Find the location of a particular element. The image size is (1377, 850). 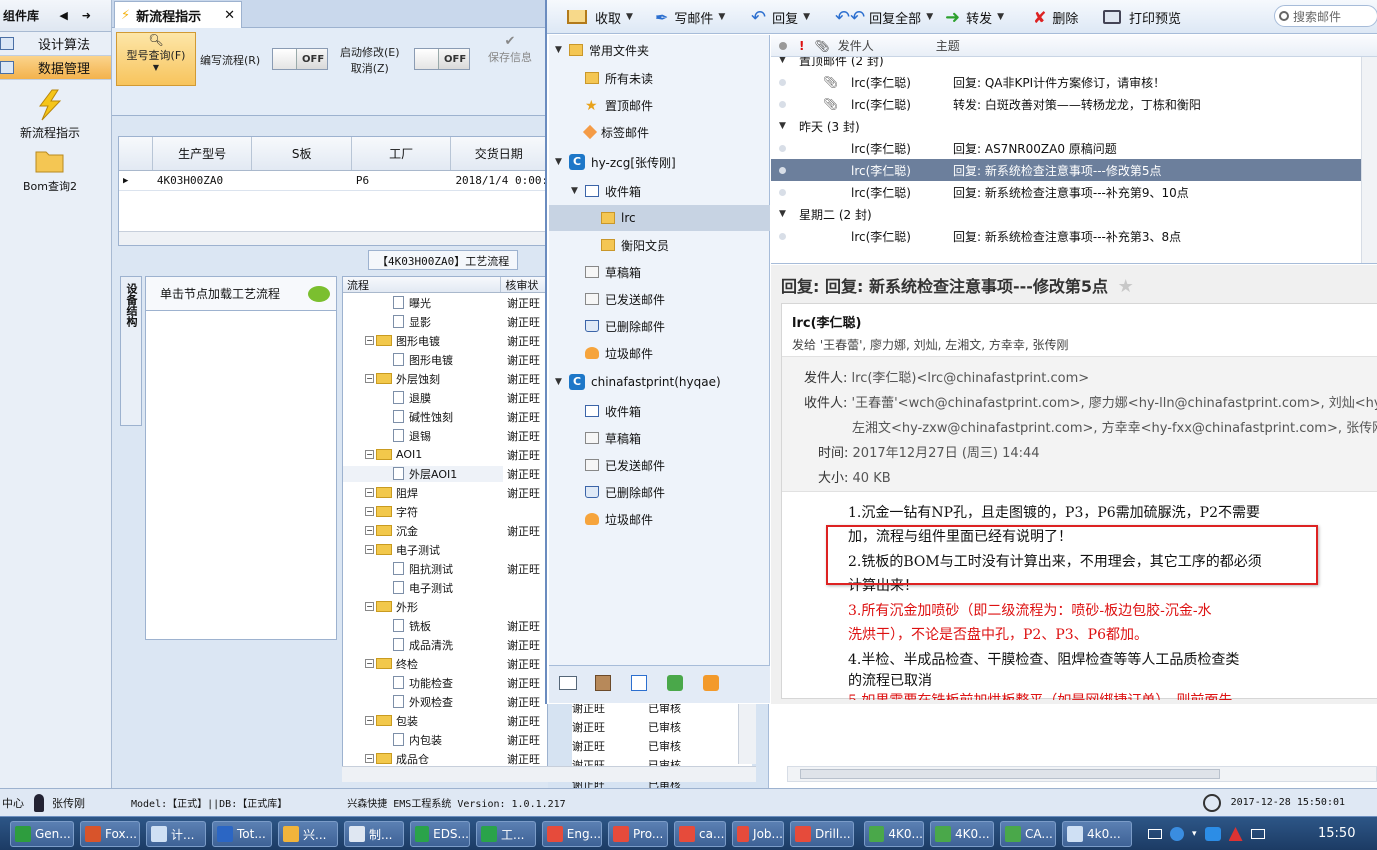

tree-row: 碱性蚀刻 谢正旺 is located at coordinates (445, 416).